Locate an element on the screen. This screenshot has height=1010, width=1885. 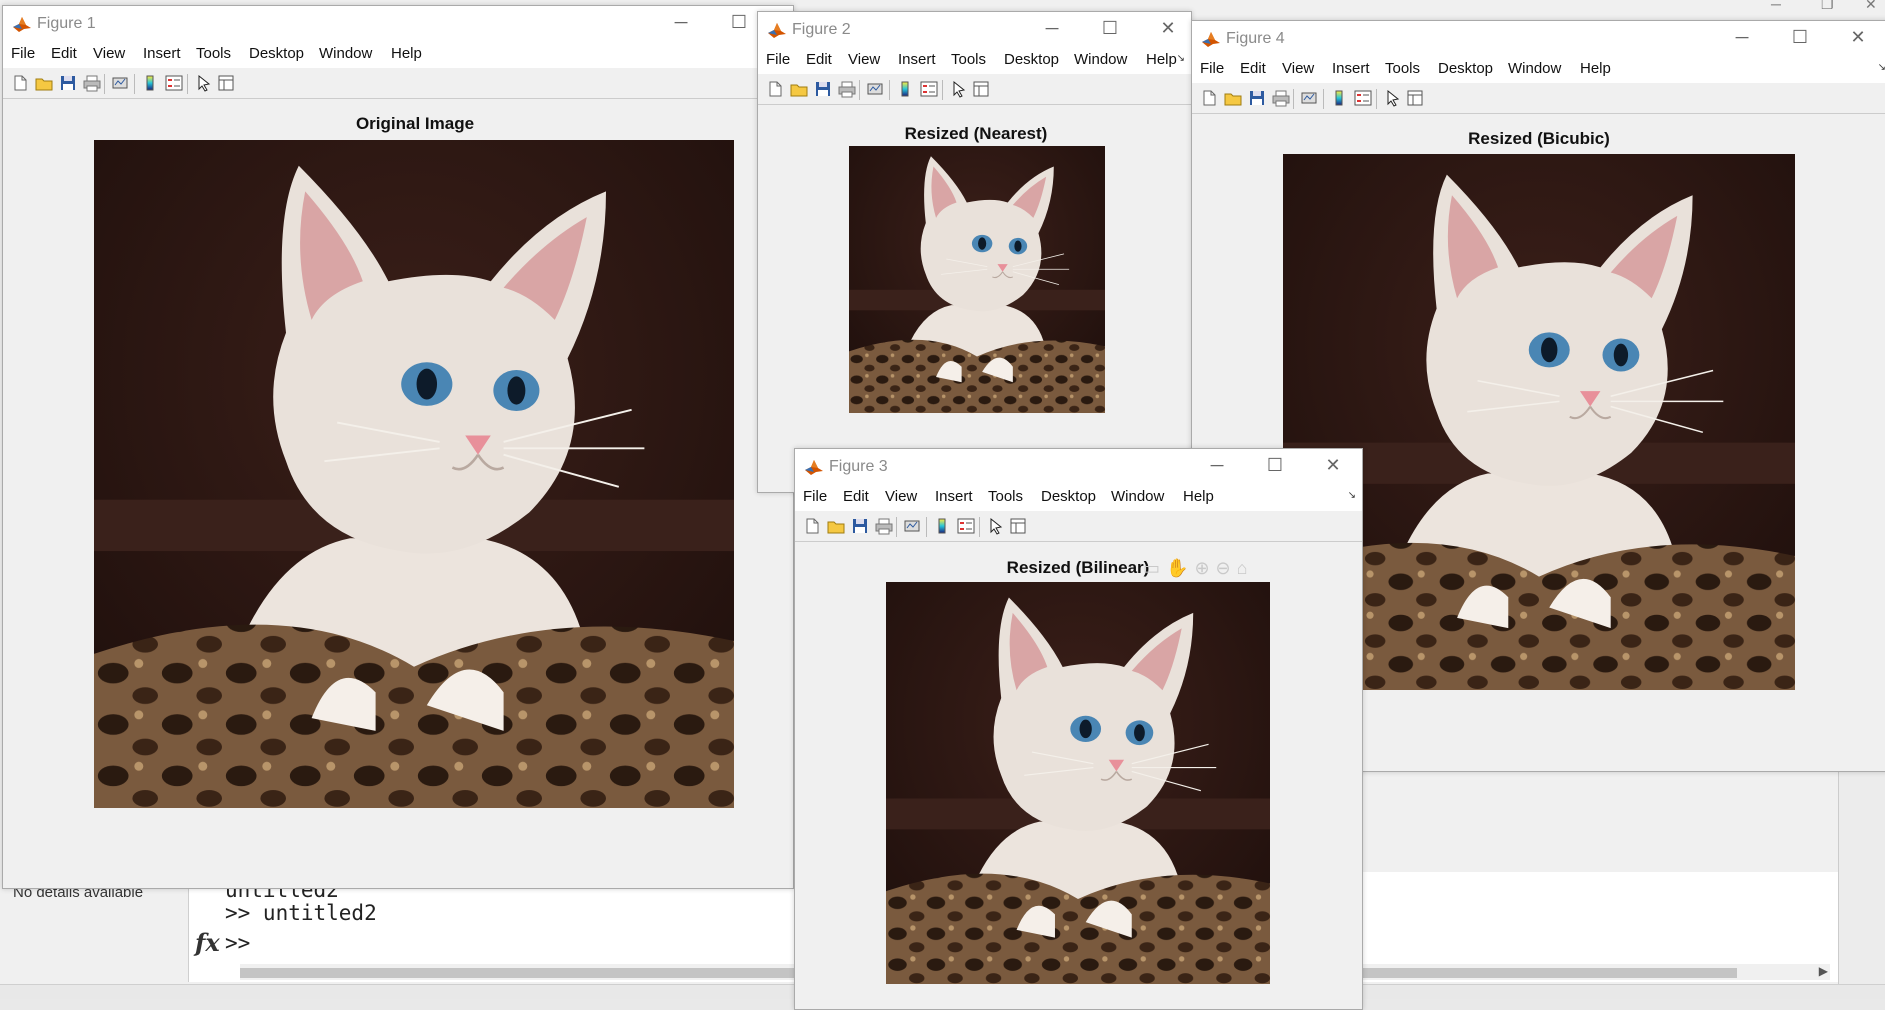
zoom-in-icon: ⊕ is located at coordinates (1204, 568).